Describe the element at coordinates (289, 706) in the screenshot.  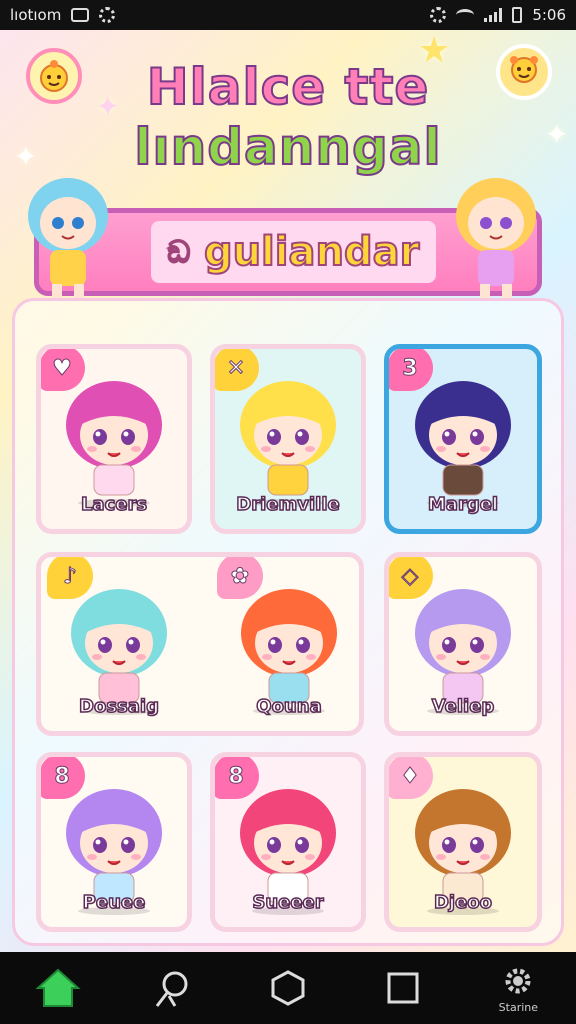
I see `character-name: Qouna` at that location.